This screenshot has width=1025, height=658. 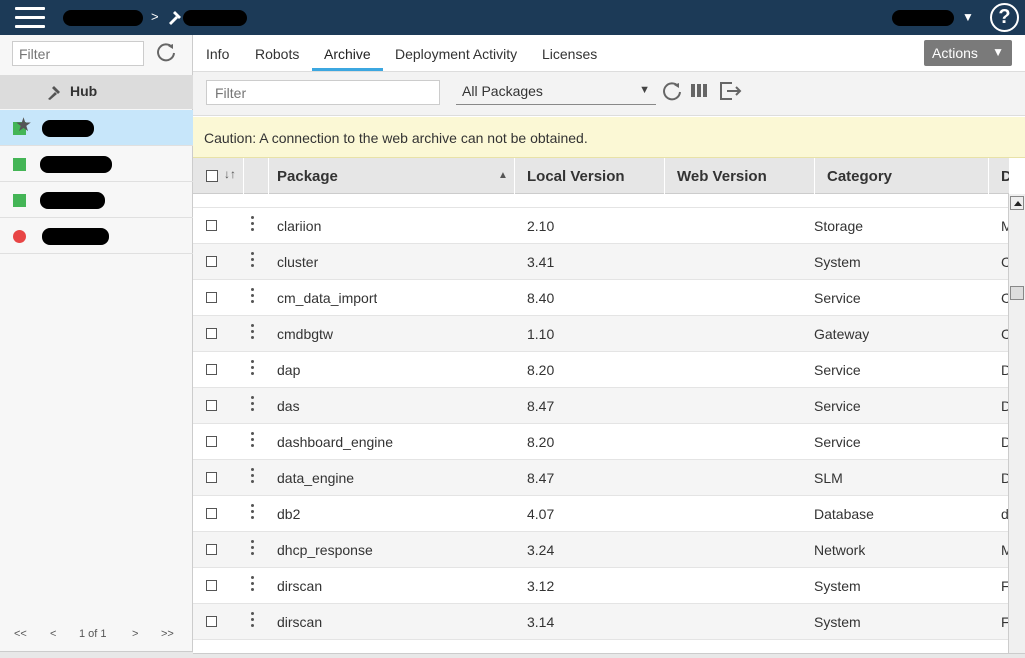 What do you see at coordinates (30, 18) in the screenshot?
I see `hamburger-icon` at bounding box center [30, 18].